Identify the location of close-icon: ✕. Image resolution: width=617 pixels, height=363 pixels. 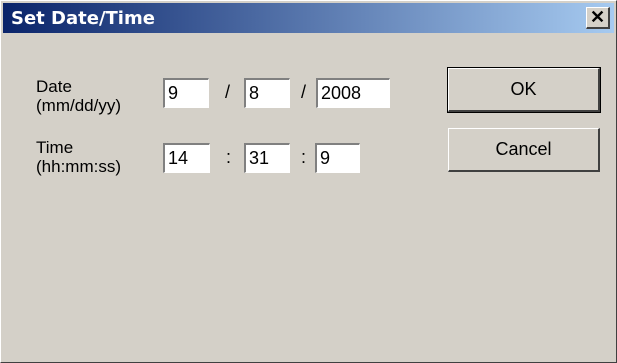
(597, 17).